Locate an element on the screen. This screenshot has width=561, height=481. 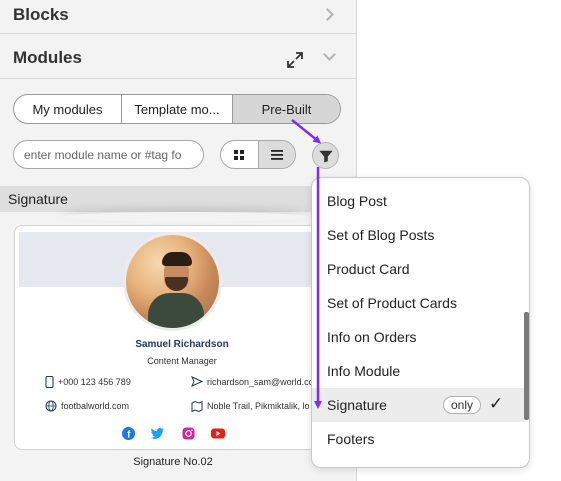
dropdown-item-set-of-product-cards: Set of Product Cards is located at coordinates (418, 303).